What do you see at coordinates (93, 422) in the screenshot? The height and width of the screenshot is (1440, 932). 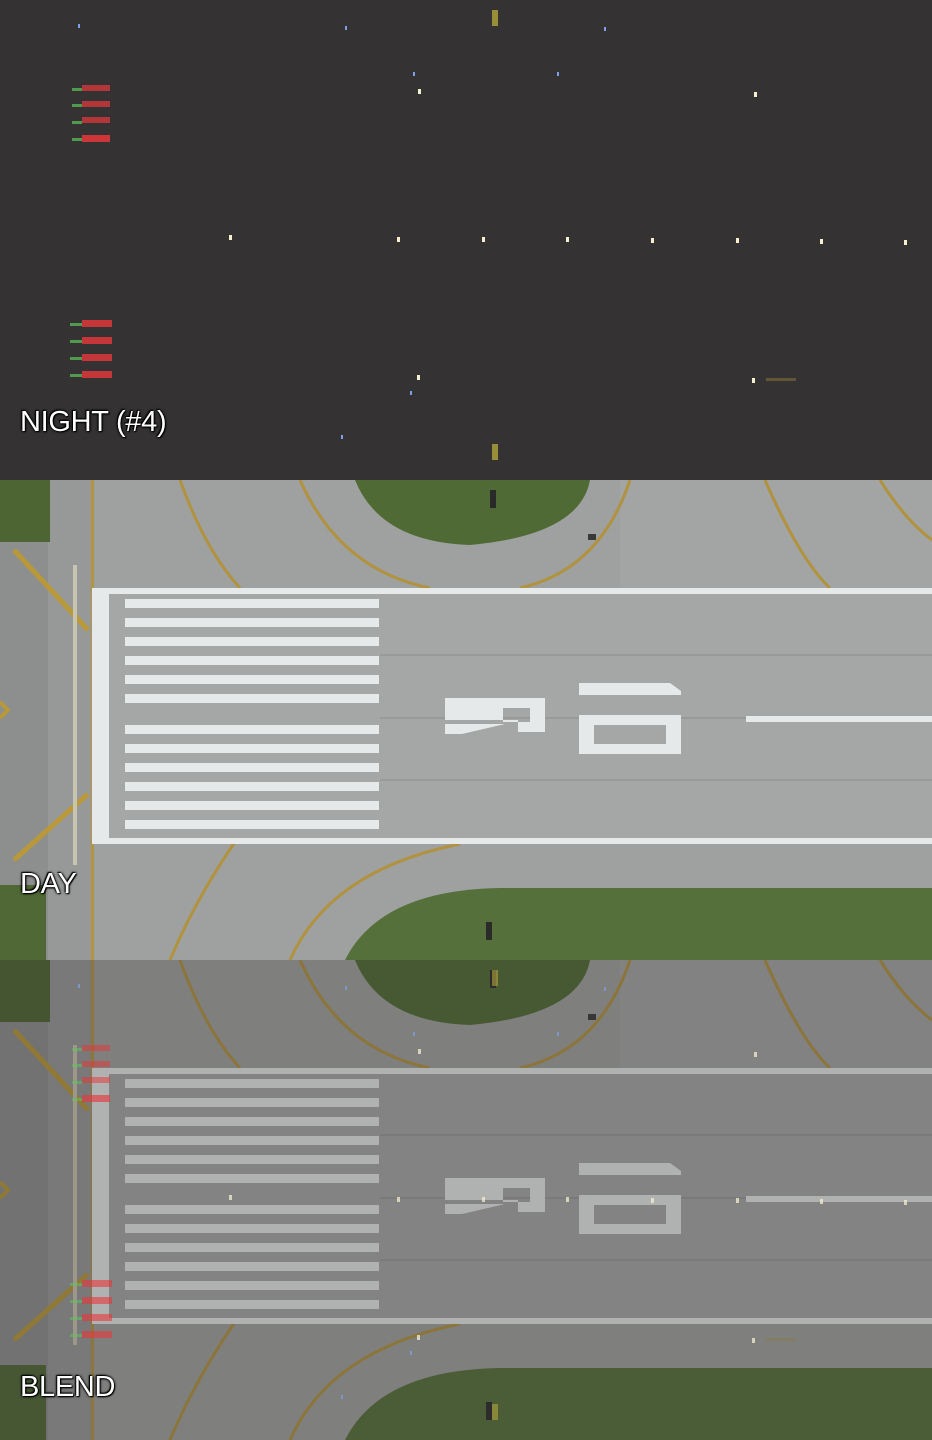 I see `night-panel-label: NIGHT (#4)` at bounding box center [93, 422].